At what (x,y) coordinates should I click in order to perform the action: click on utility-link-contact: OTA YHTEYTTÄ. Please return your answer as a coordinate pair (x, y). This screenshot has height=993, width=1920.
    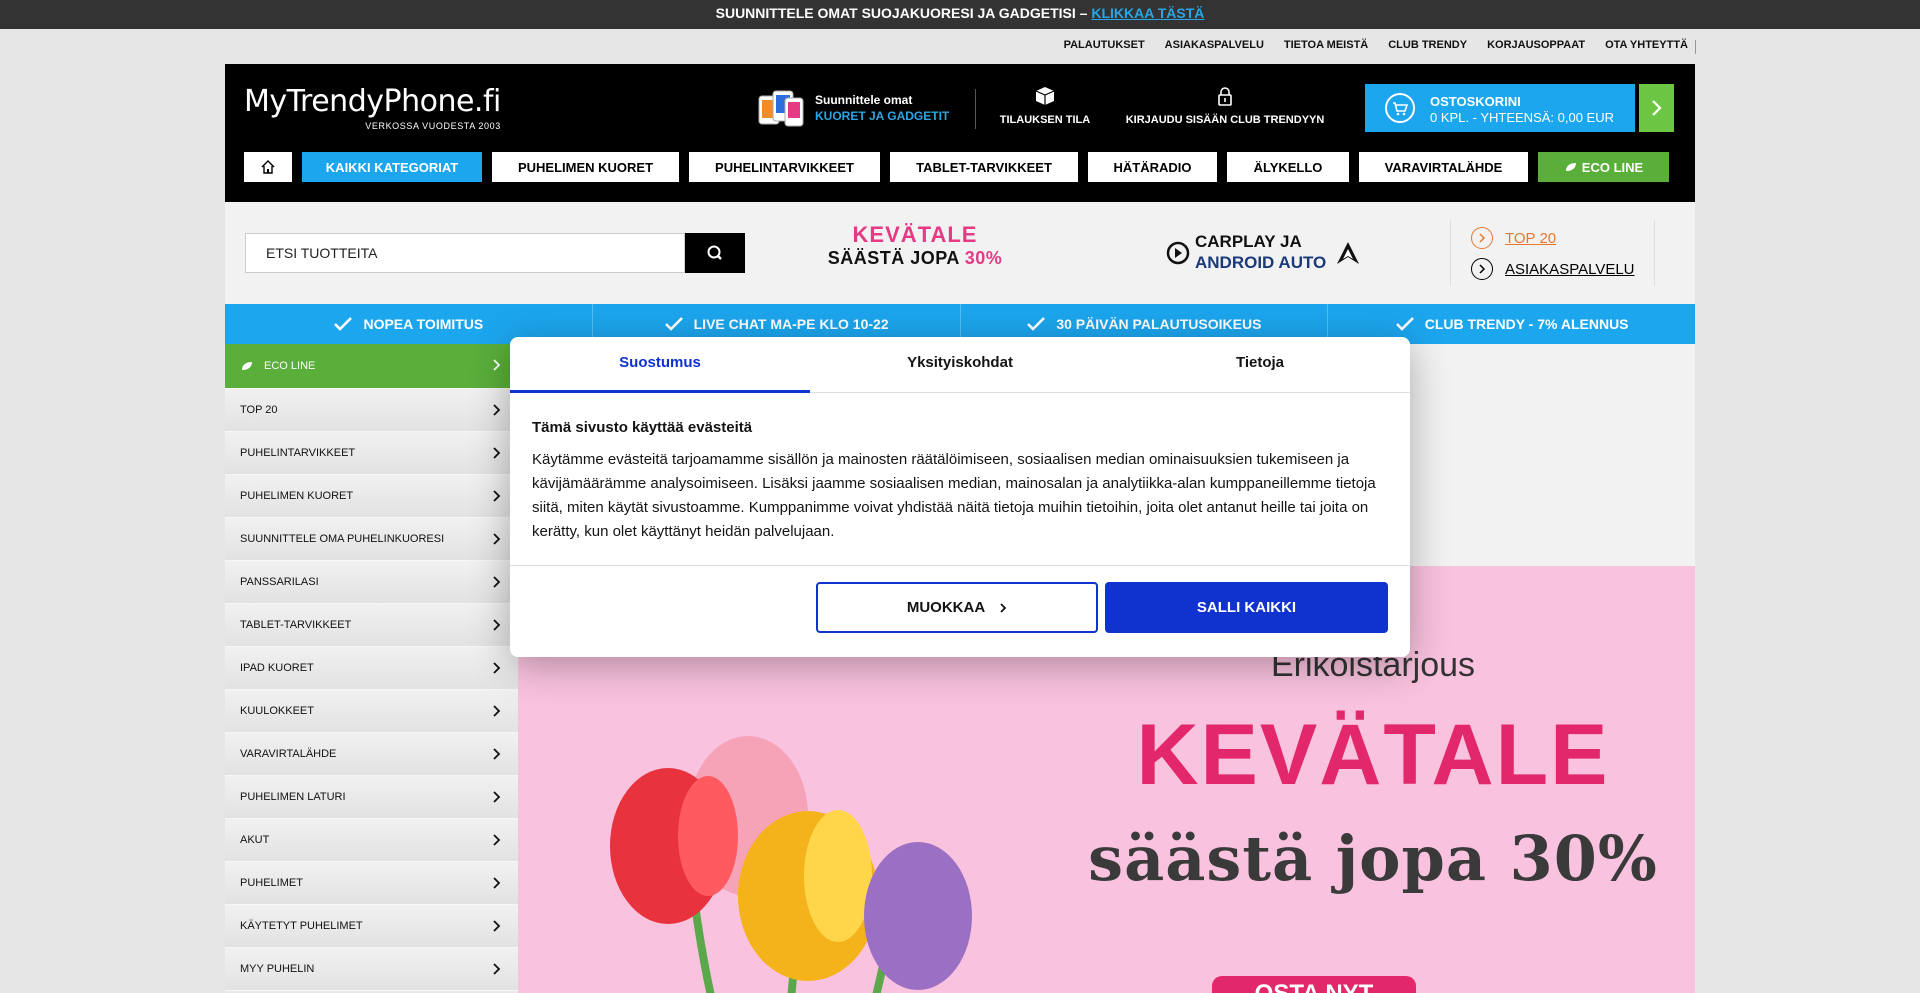
    Looking at the image, I should click on (1646, 45).